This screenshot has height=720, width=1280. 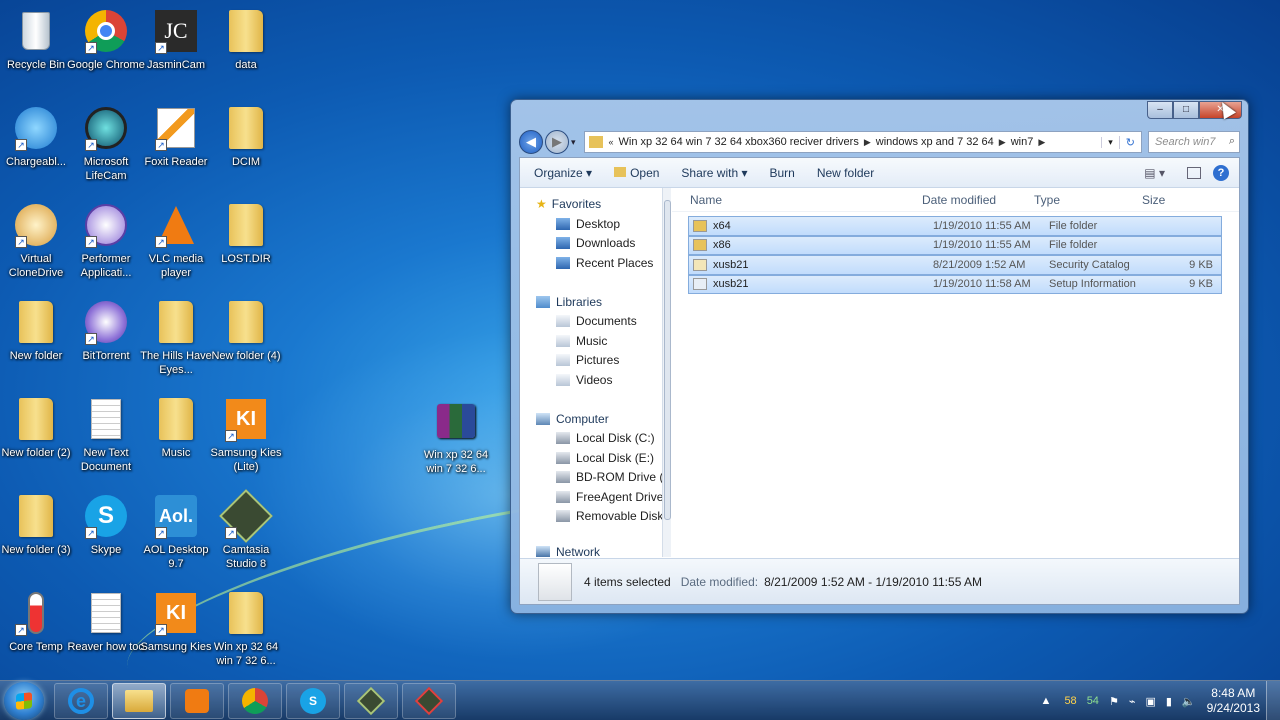 I want to click on show-hidden-icons-button: ▲, so click(x=1046, y=701).